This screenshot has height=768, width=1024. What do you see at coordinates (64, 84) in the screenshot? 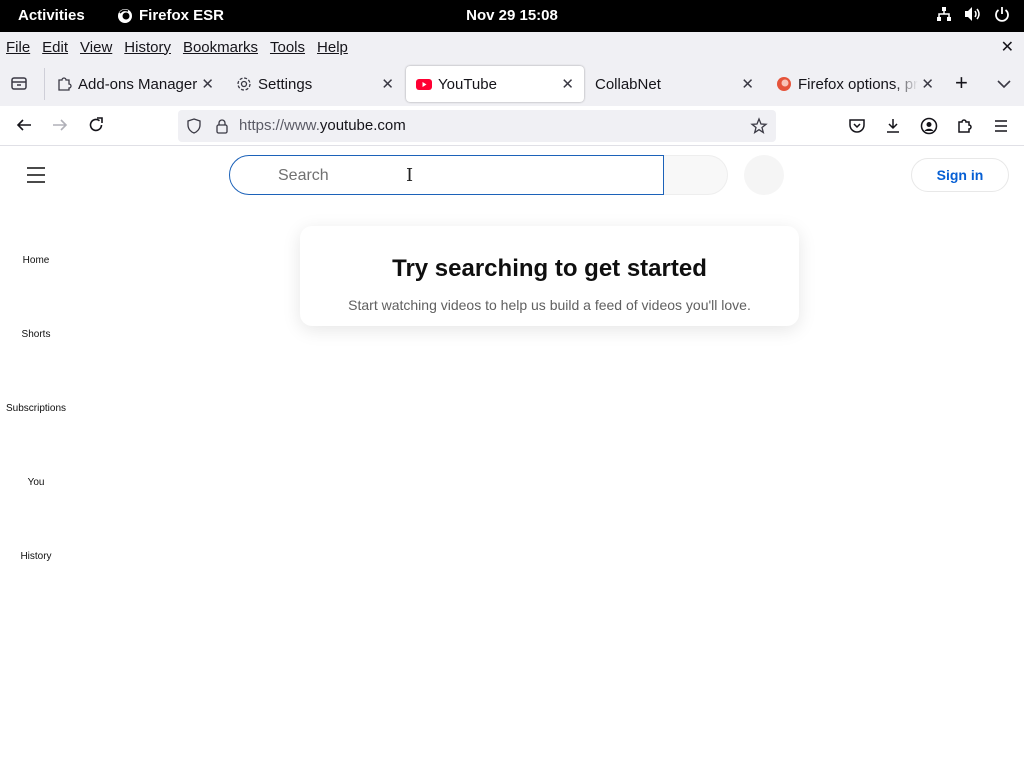
I see `puzzle-icon` at bounding box center [64, 84].